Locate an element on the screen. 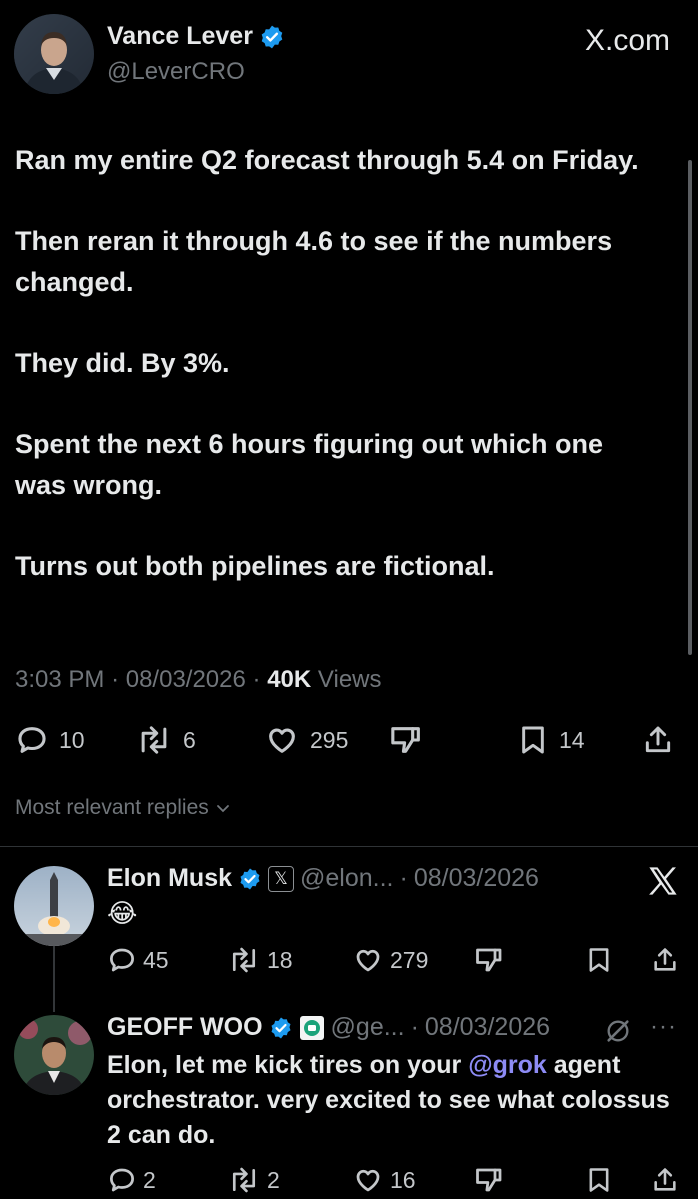 Image resolution: width=698 pixels, height=1199 pixels. views-label: Views is located at coordinates (349, 679).